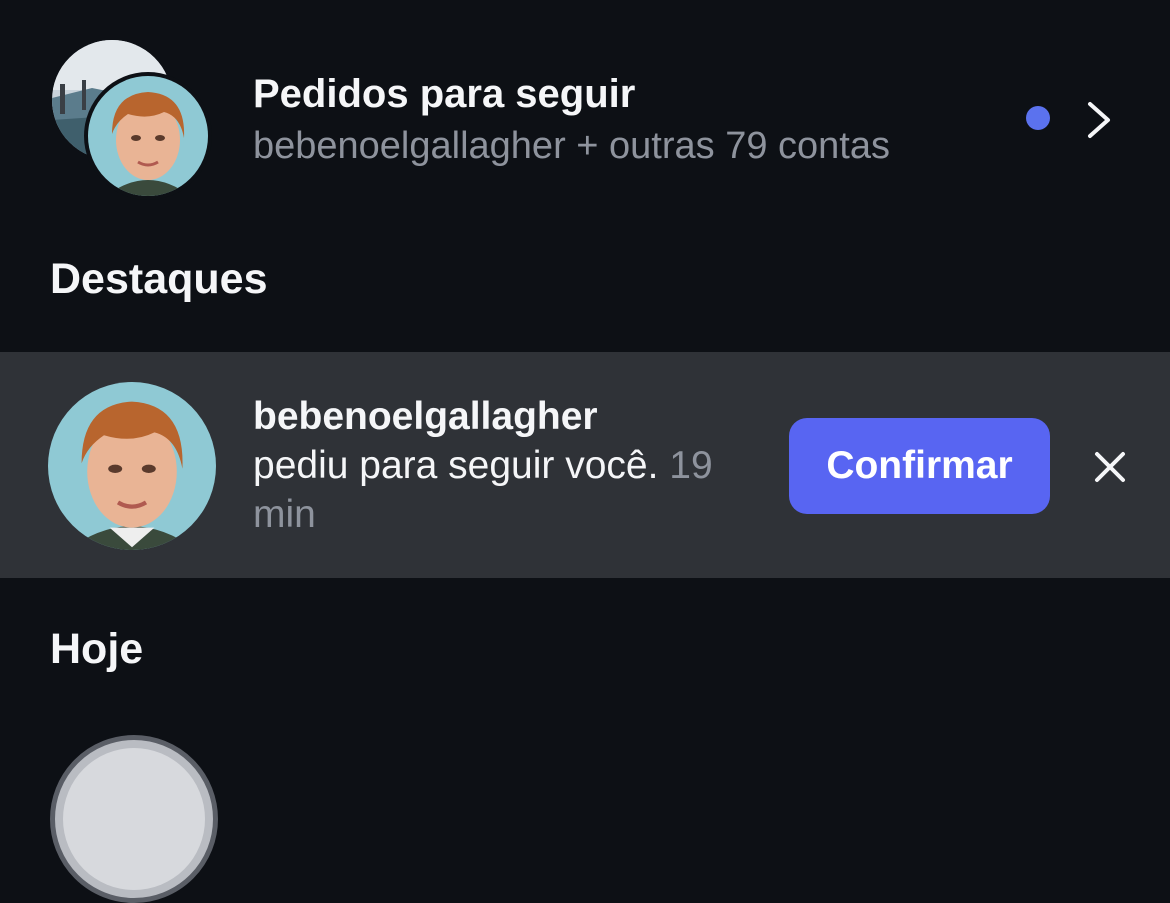  I want to click on follow-requests-avatar-stack, so click(132, 120).